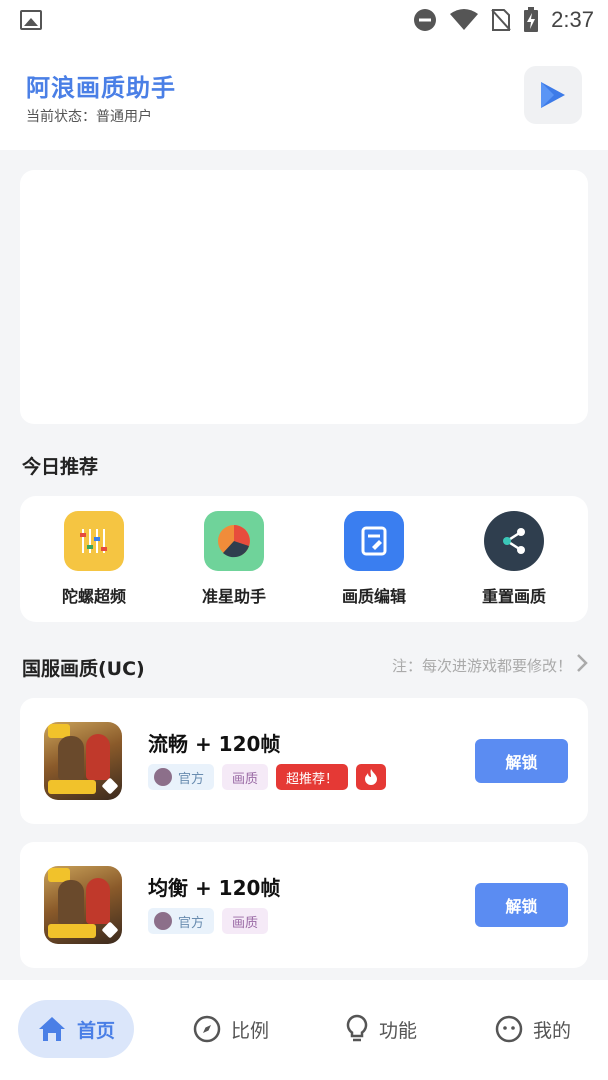  I want to click on rec-item-quality-editor: 画质编辑, so click(374, 559).